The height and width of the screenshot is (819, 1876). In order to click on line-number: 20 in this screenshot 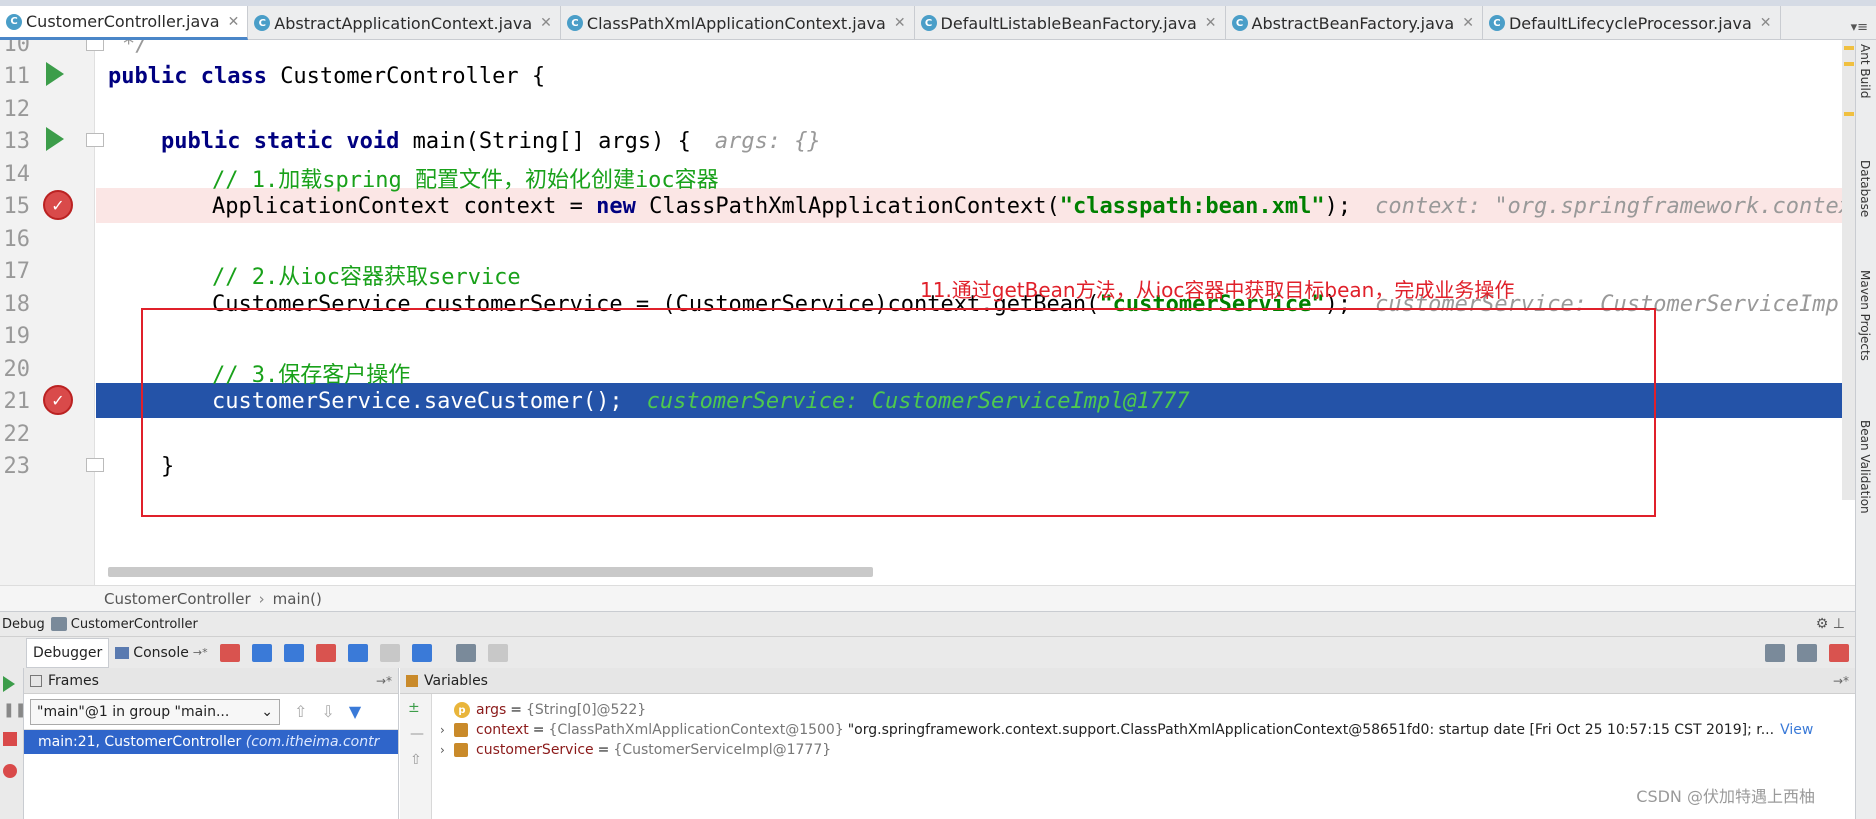, I will do `click(17, 369)`.